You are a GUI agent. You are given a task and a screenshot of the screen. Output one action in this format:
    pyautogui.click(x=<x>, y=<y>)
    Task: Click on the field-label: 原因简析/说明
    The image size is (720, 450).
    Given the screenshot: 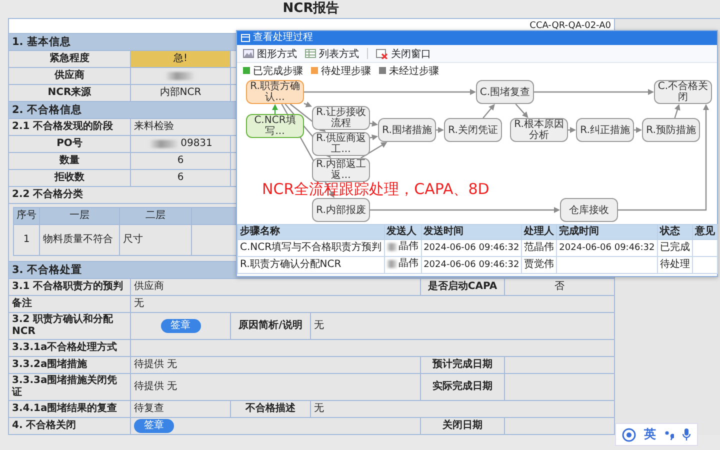 What is the action you would take?
    pyautogui.click(x=271, y=326)
    